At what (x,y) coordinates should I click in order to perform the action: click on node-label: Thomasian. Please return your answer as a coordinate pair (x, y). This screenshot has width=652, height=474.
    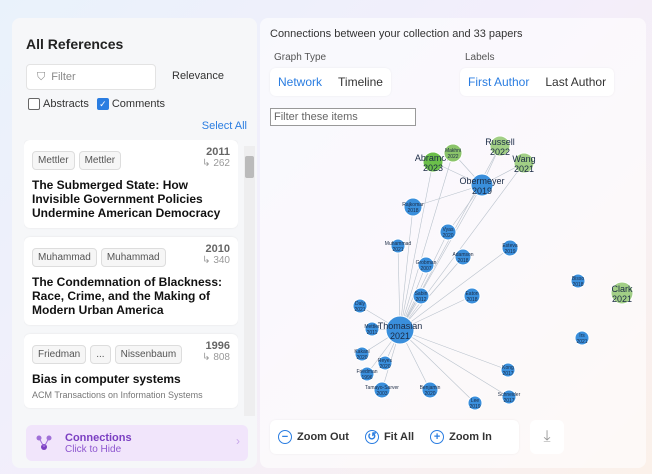
    Looking at the image, I should click on (400, 326).